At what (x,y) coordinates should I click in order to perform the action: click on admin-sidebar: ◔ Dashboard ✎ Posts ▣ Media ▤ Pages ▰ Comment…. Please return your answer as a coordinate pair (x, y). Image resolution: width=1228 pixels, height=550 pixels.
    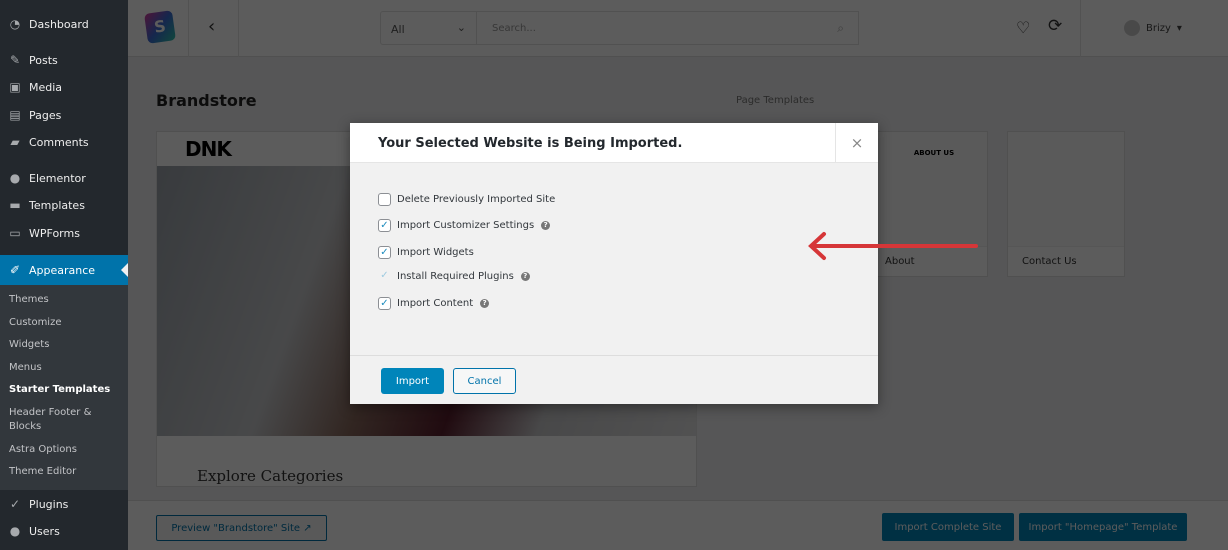
    Looking at the image, I should click on (64, 275).